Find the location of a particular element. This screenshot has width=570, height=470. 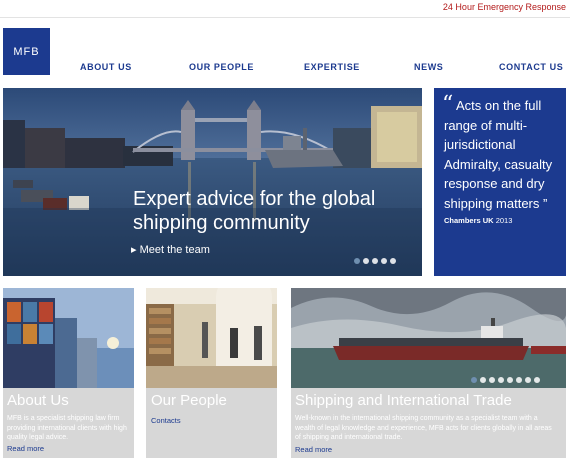

shipping-slide-indicator is located at coordinates (505, 380).